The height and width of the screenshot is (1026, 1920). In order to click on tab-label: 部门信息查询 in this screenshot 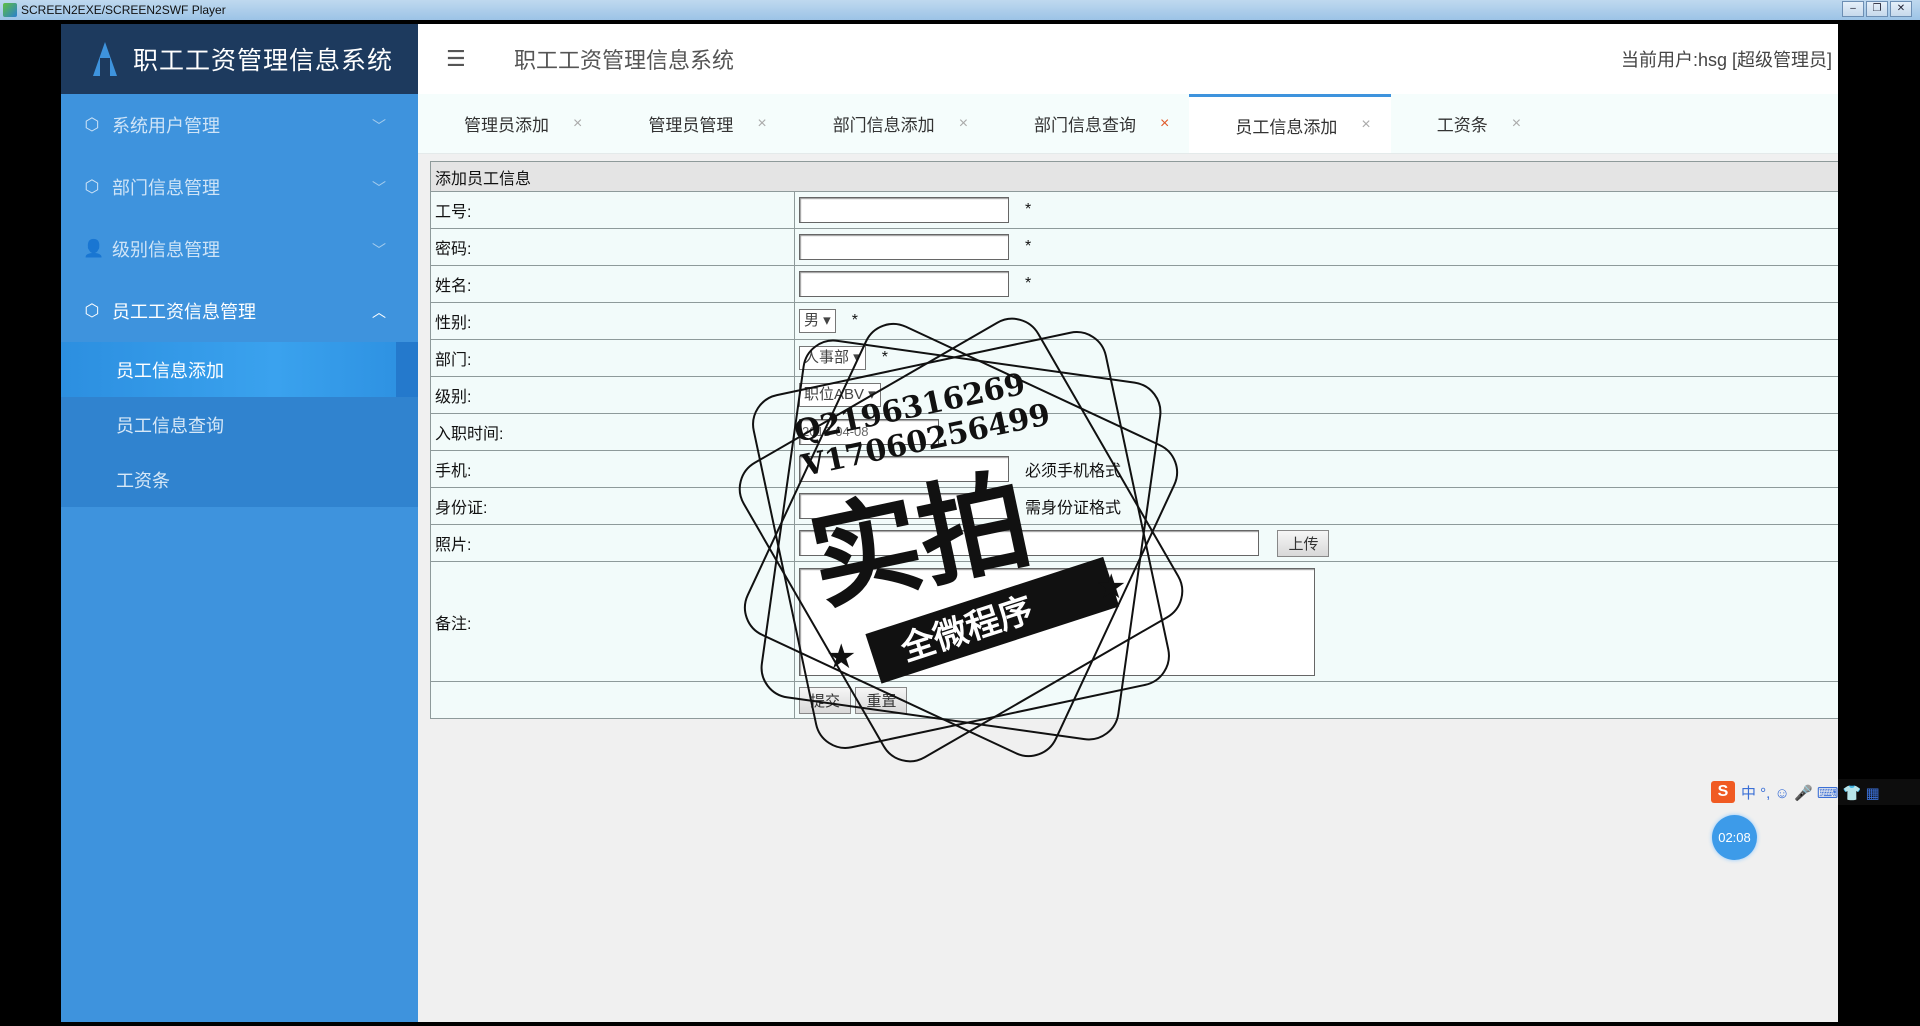, I will do `click(1085, 125)`.